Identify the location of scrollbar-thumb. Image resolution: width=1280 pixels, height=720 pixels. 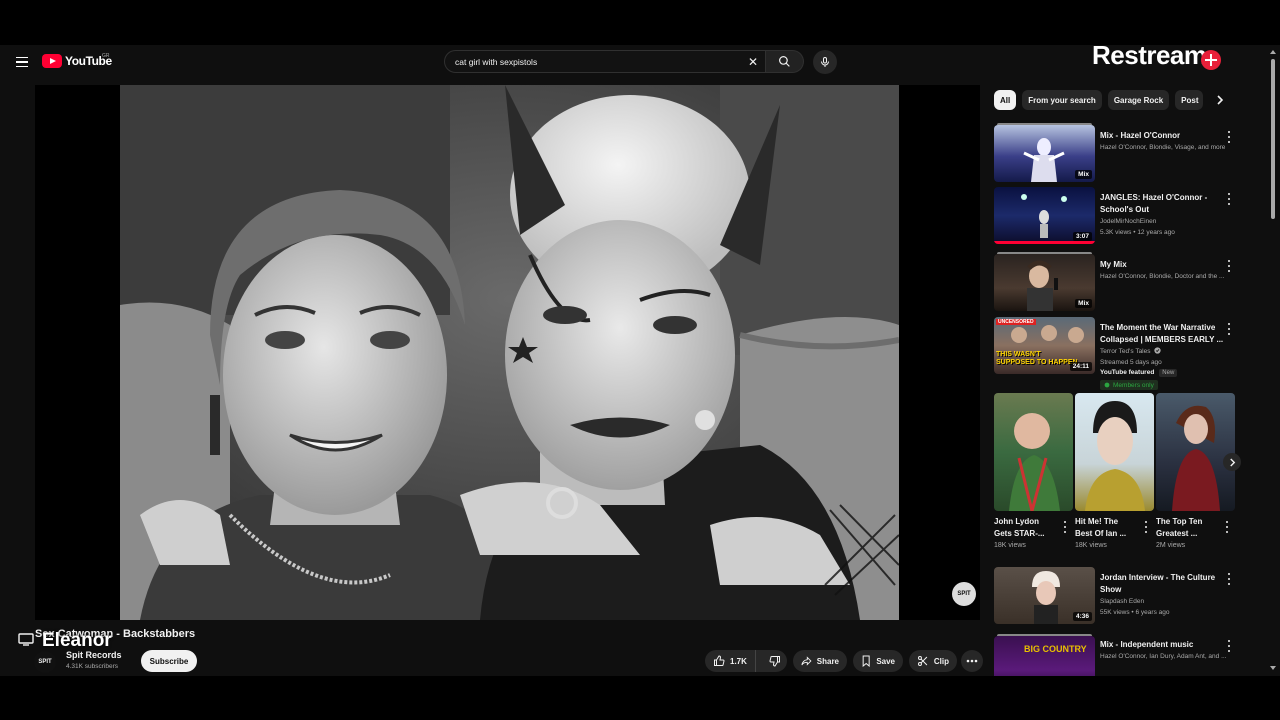
(1273, 139).